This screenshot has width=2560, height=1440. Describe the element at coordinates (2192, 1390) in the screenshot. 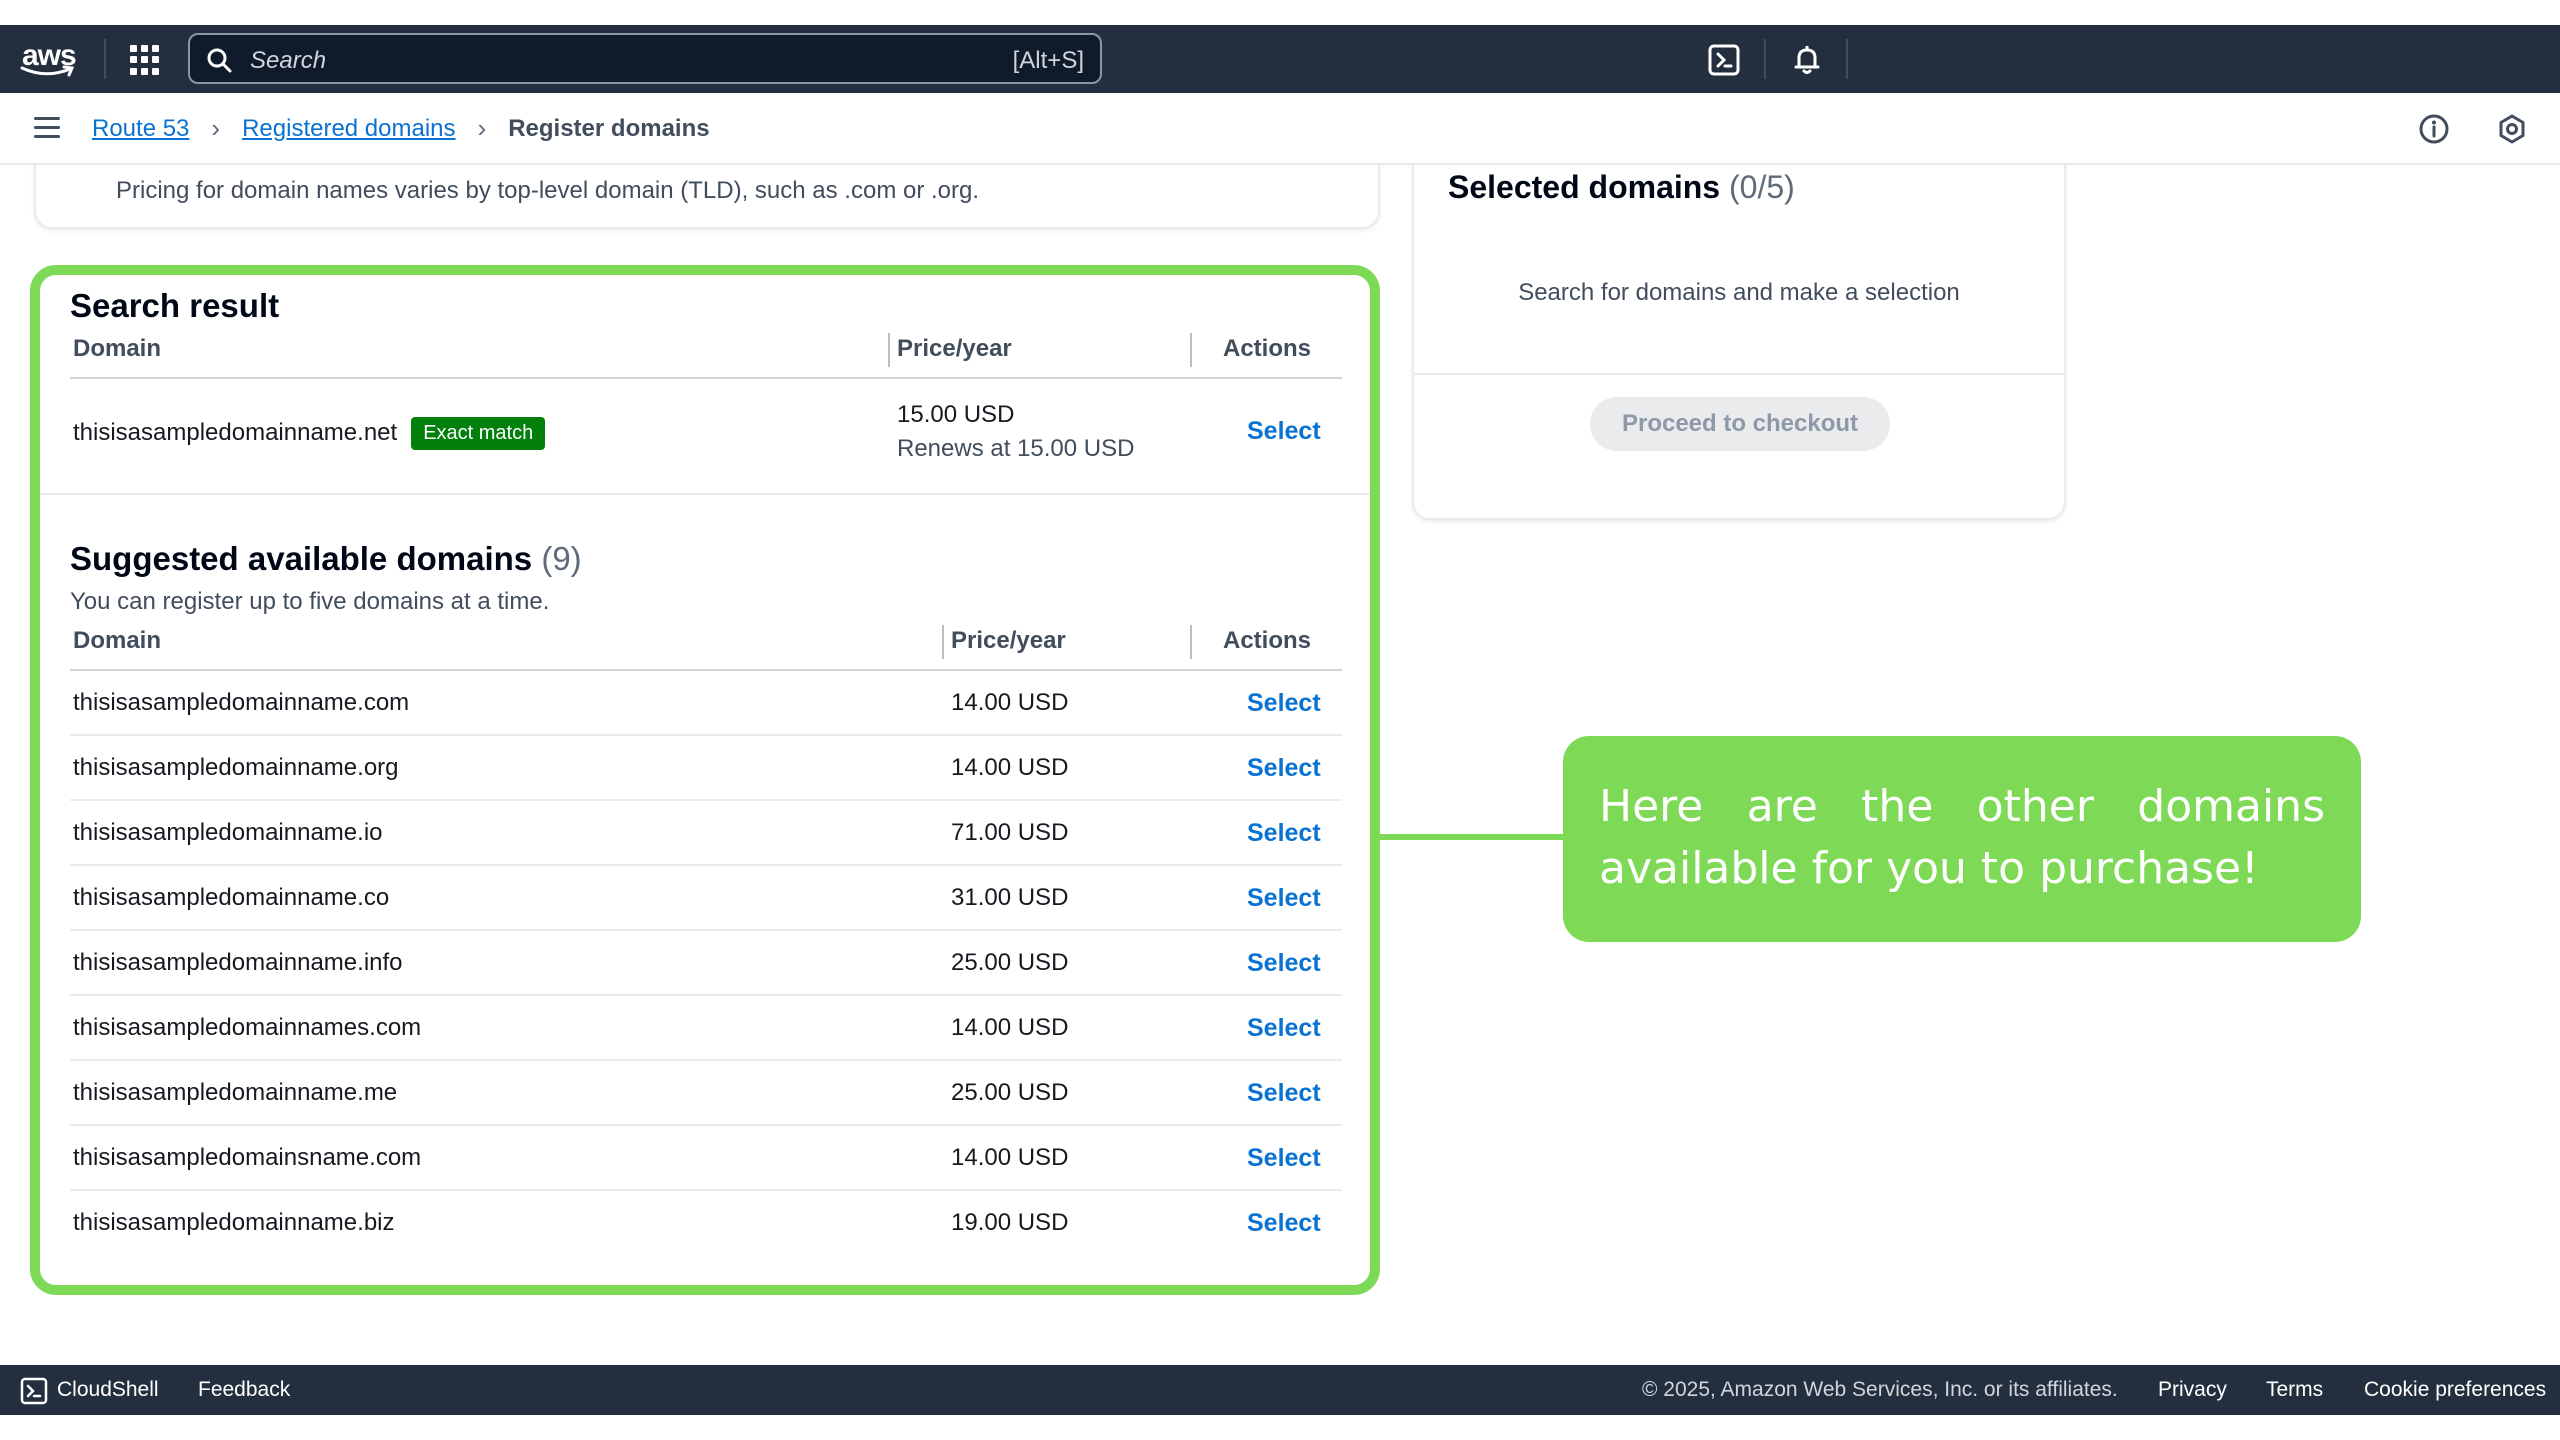

I see `privacy-link: Privacy` at that location.